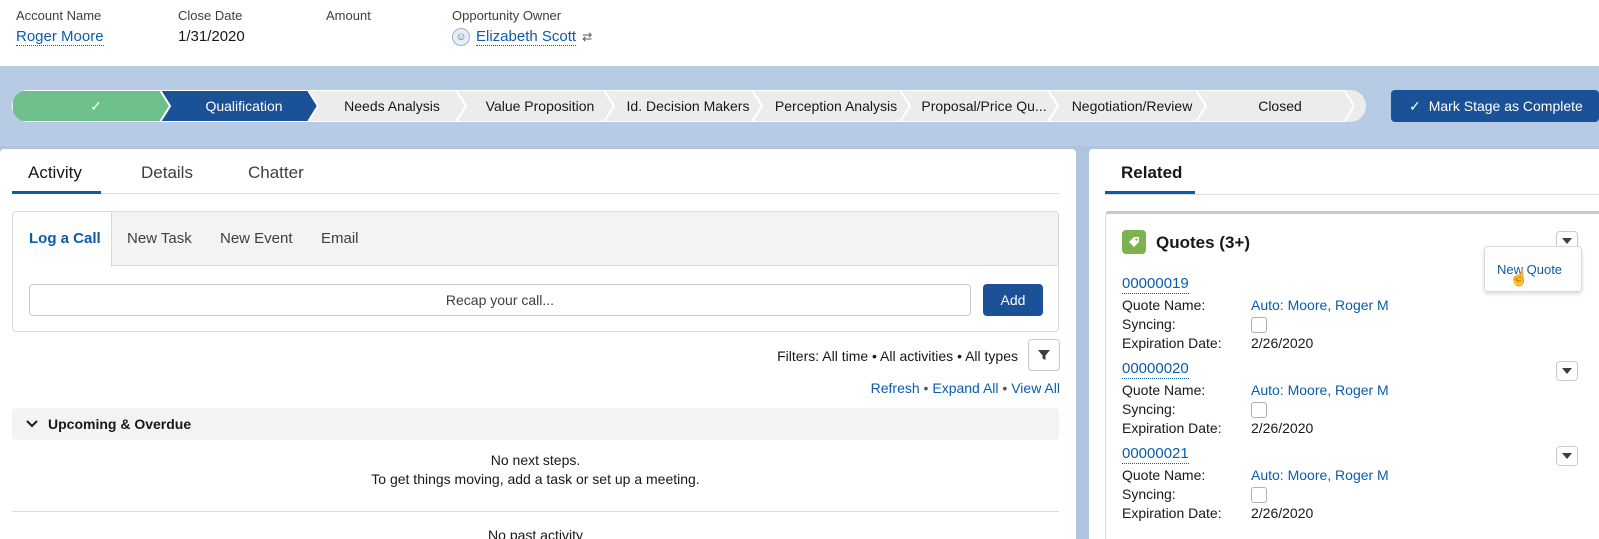  Describe the element at coordinates (276, 173) in the screenshot. I see `tab-chatter: Chatter` at that location.